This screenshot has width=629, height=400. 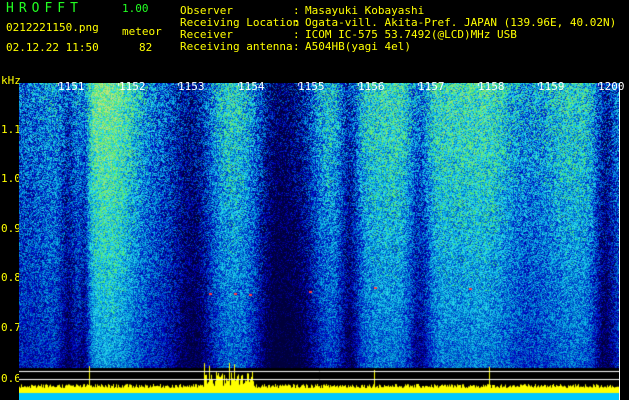 I want to click on time-tick-label: 1154, so click(x=251, y=86).